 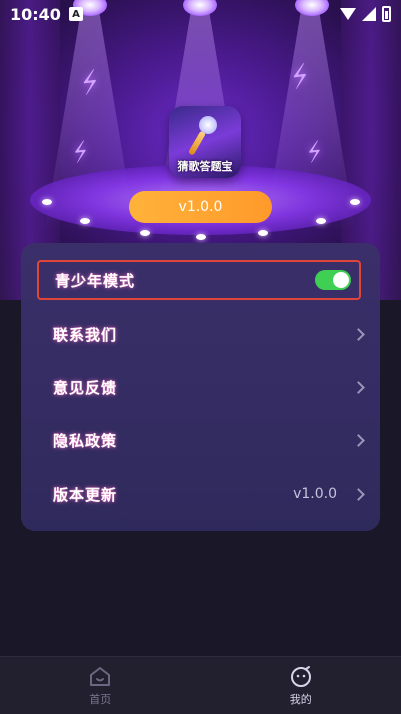 What do you see at coordinates (315, 494) in the screenshot?
I see `current-version-value: v1.0.0` at bounding box center [315, 494].